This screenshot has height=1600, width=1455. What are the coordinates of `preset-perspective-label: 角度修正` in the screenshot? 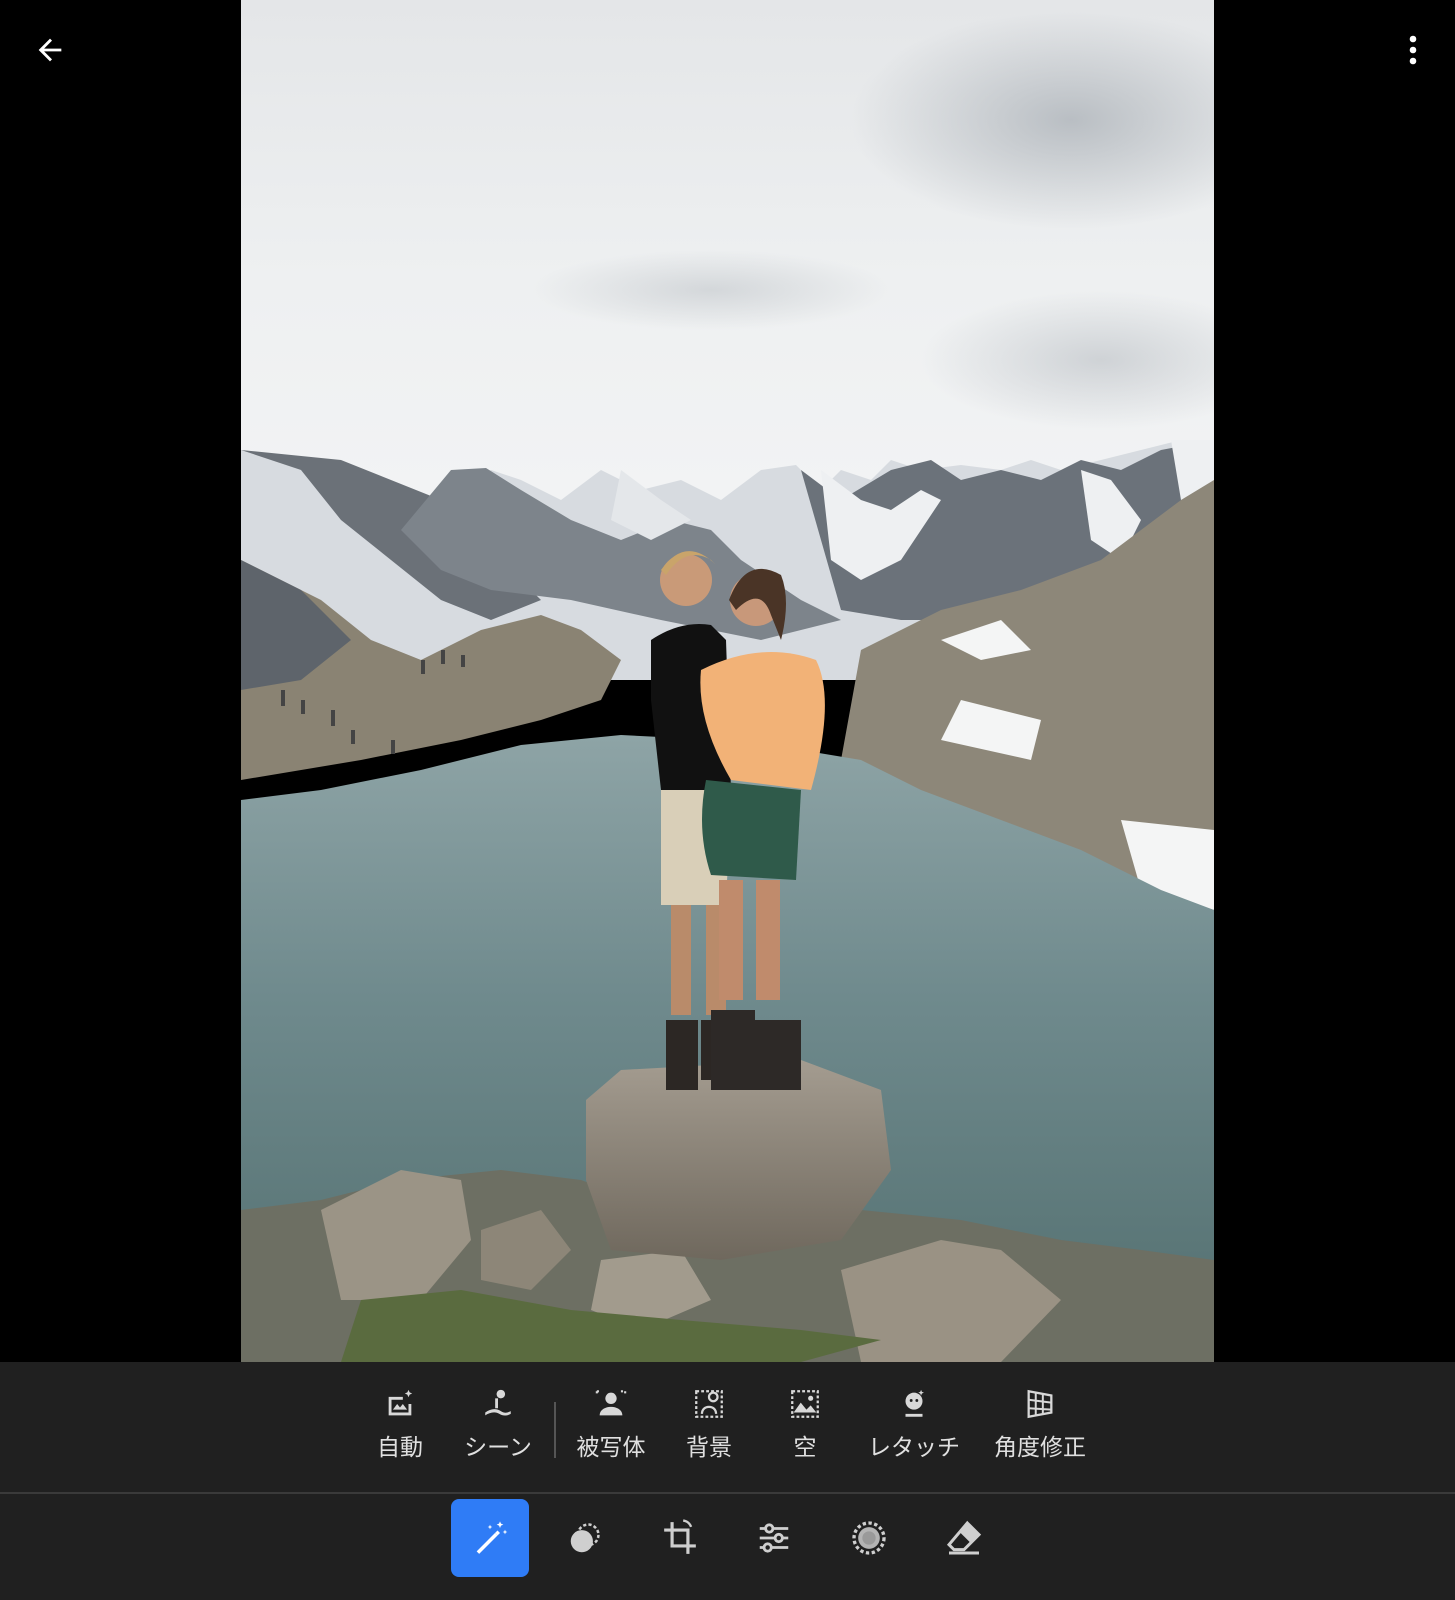 It's located at (1040, 1448).